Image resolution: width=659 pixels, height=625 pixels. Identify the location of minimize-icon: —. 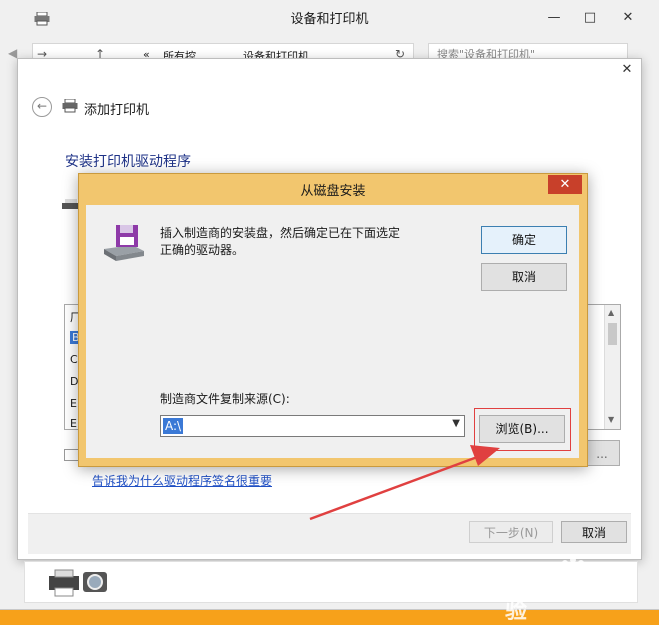
(554, 17).